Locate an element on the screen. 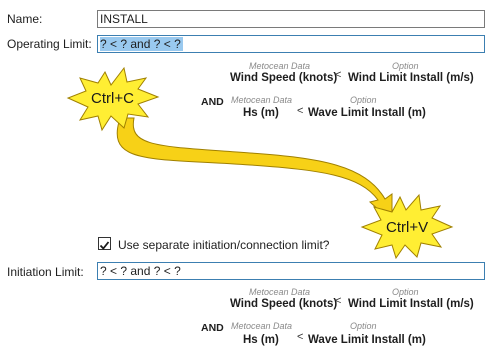 The image size is (485, 353). copy-shortcut-label: Ctrl+C is located at coordinates (112, 98).